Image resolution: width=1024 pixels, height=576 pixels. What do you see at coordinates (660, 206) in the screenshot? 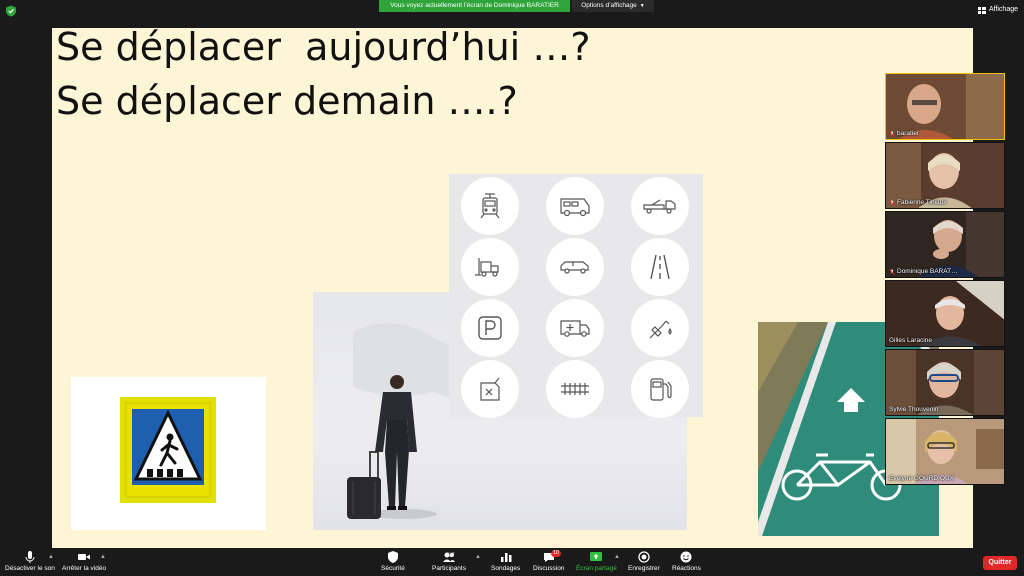
I see `tow-truck-icon` at bounding box center [660, 206].